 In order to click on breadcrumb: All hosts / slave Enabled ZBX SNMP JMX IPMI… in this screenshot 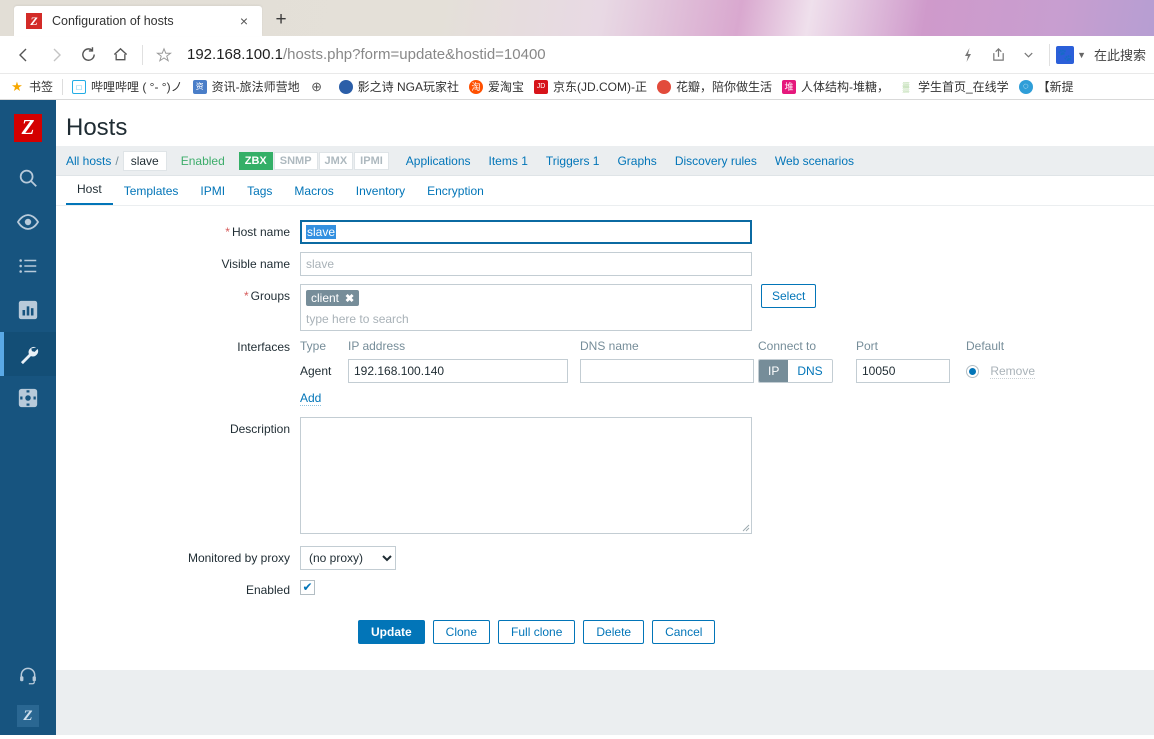, I will do `click(605, 161)`.